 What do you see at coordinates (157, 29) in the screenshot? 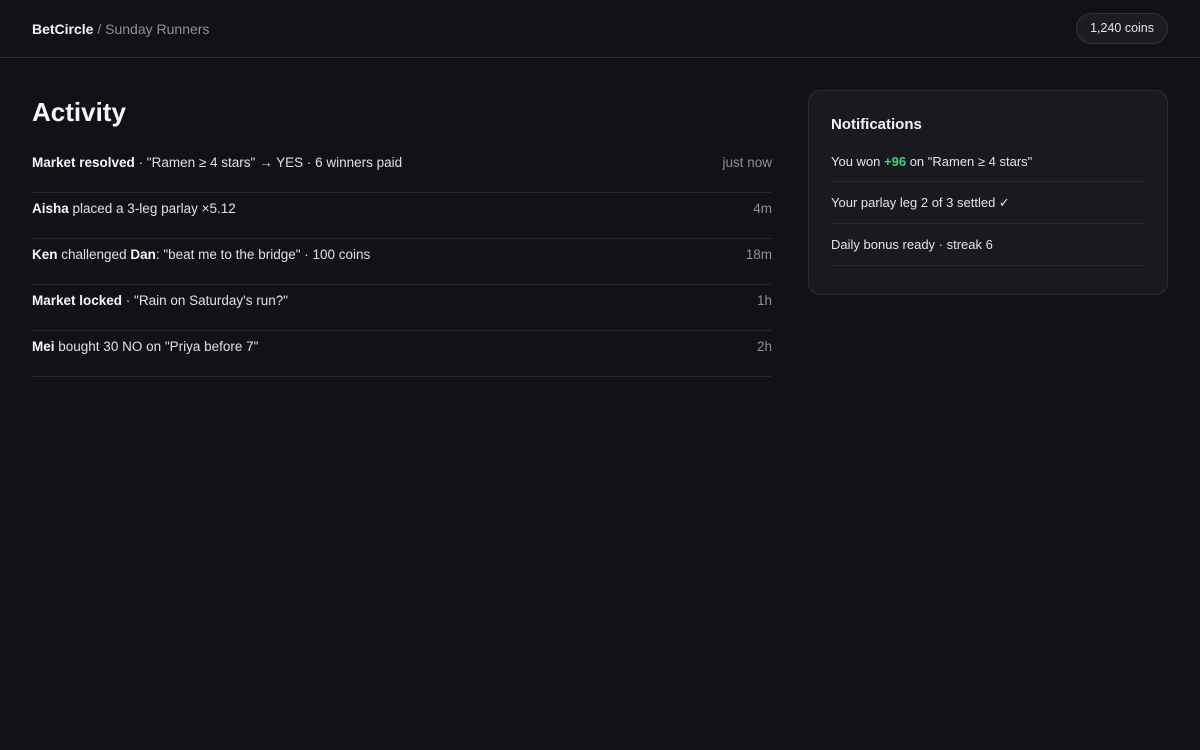
I see `group-name: Sunday Runners` at bounding box center [157, 29].